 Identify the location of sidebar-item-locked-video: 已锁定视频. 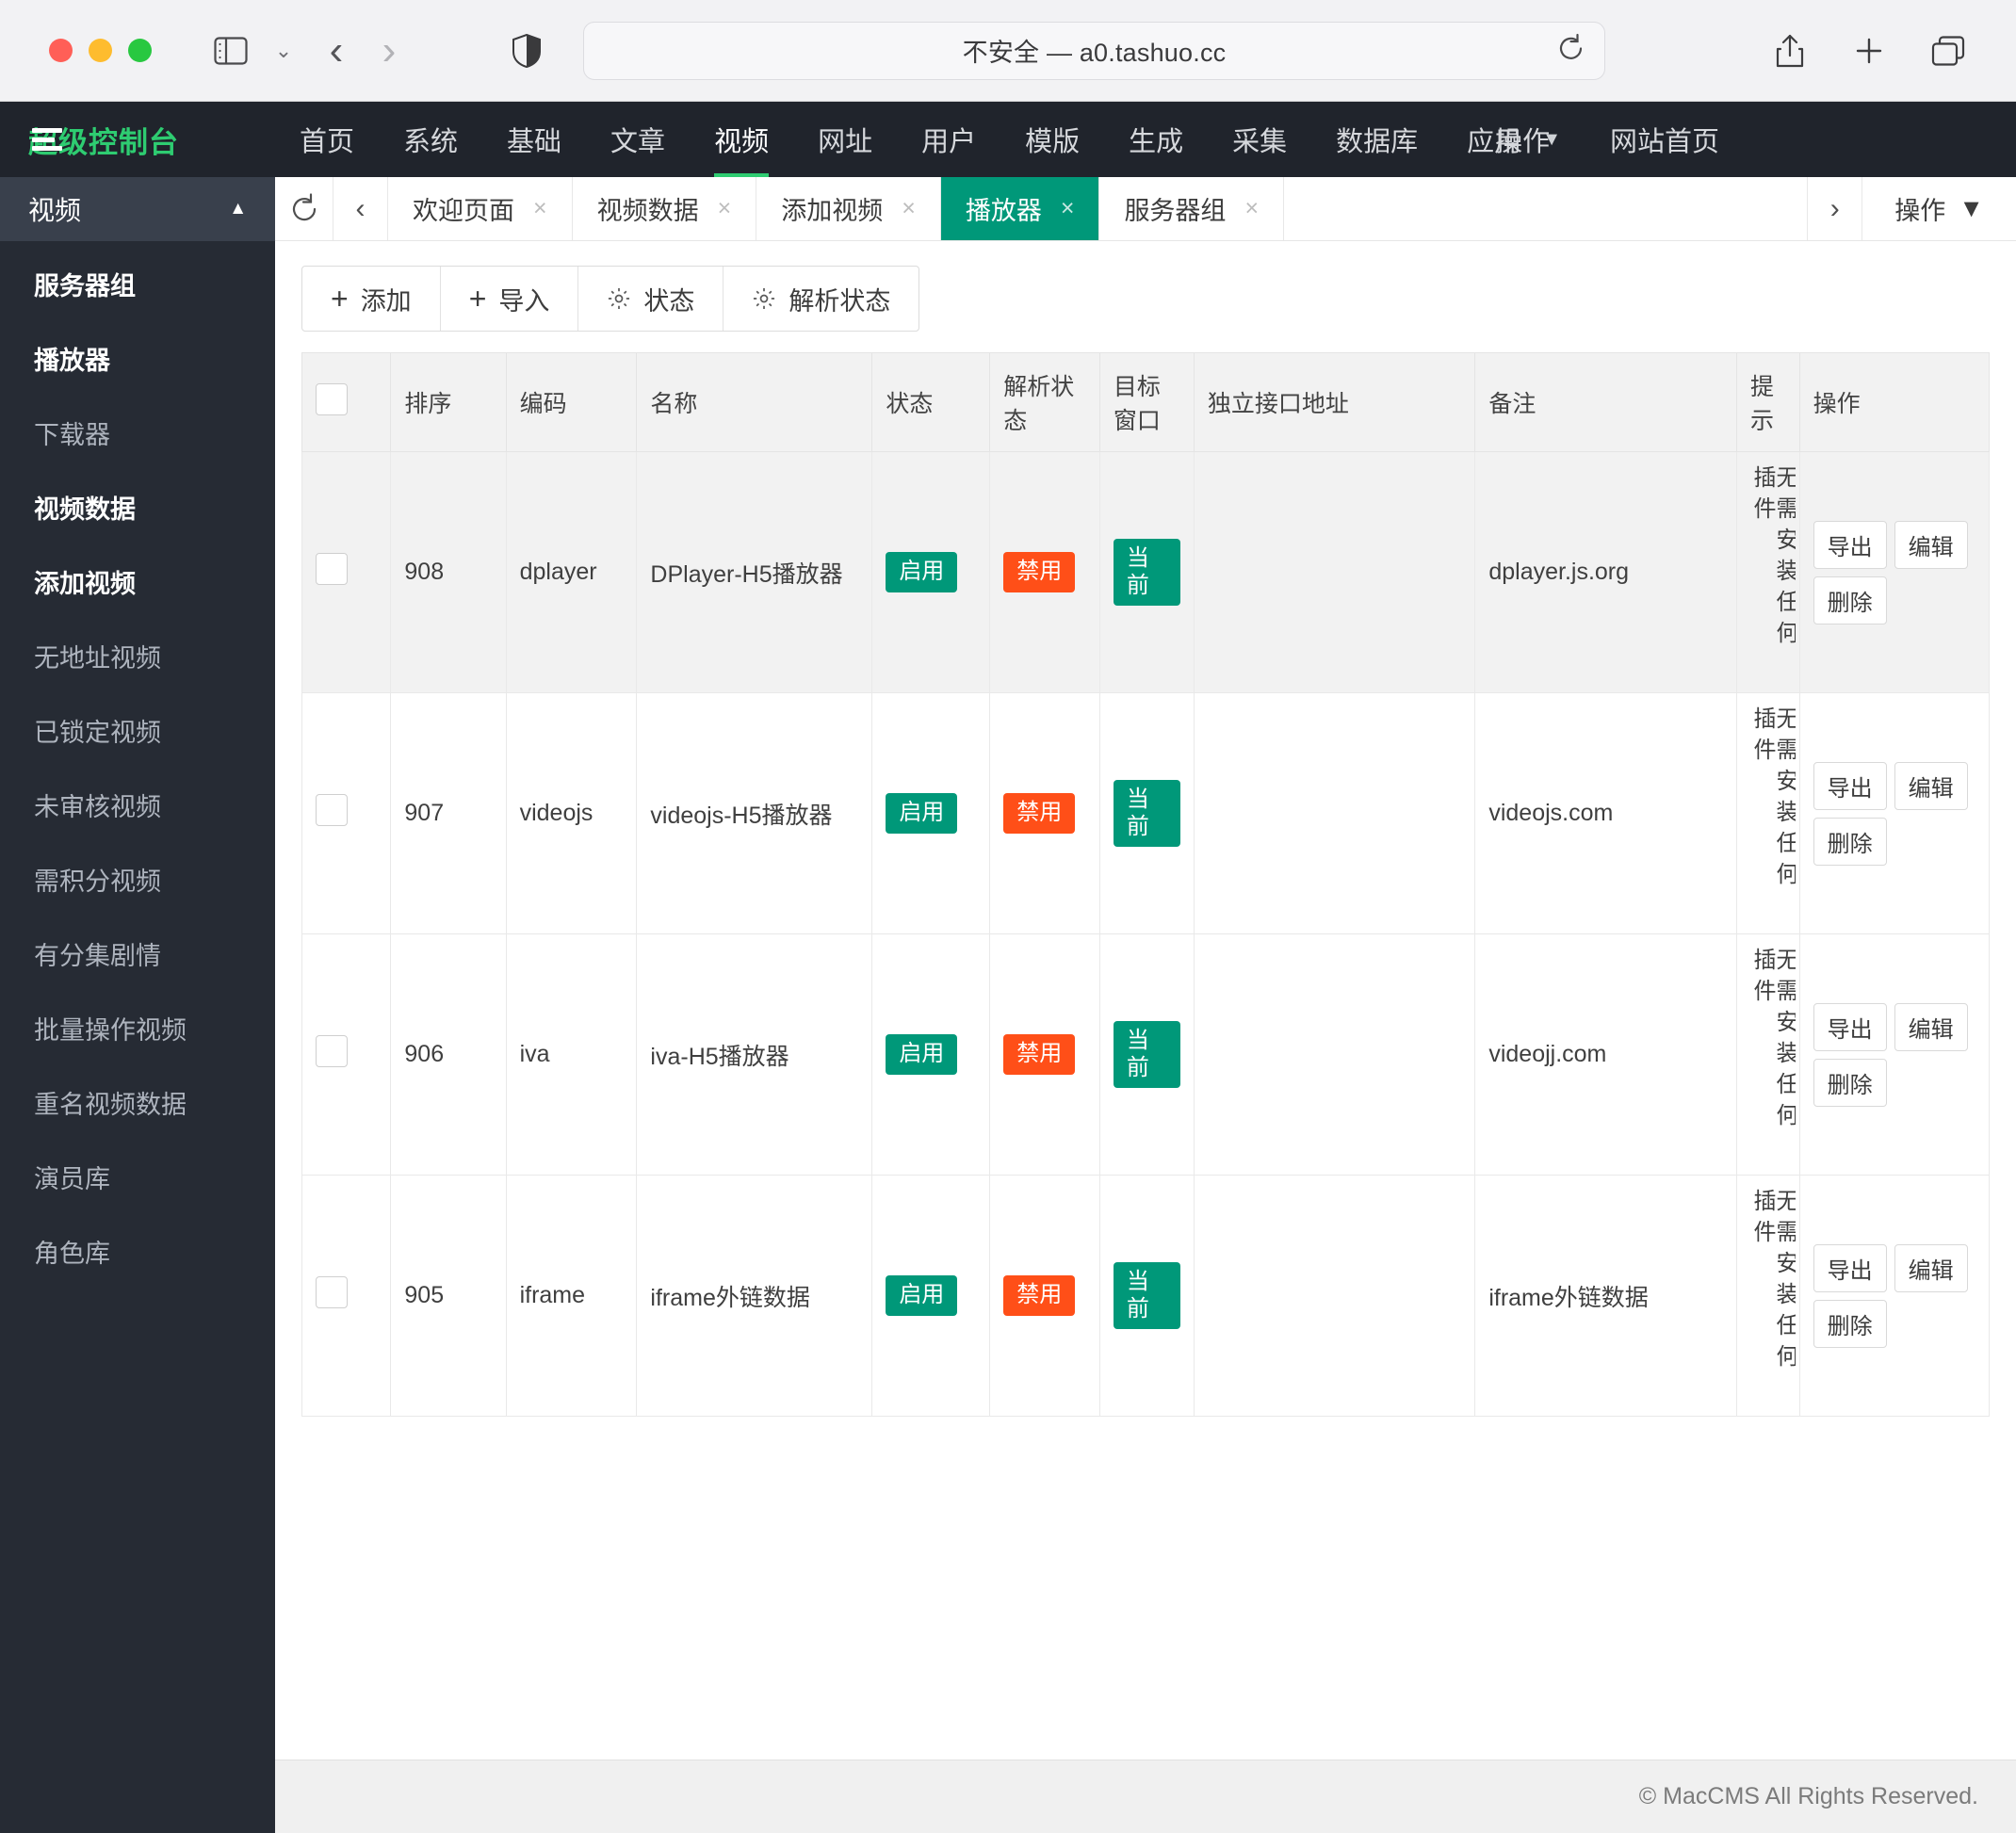
(137, 731).